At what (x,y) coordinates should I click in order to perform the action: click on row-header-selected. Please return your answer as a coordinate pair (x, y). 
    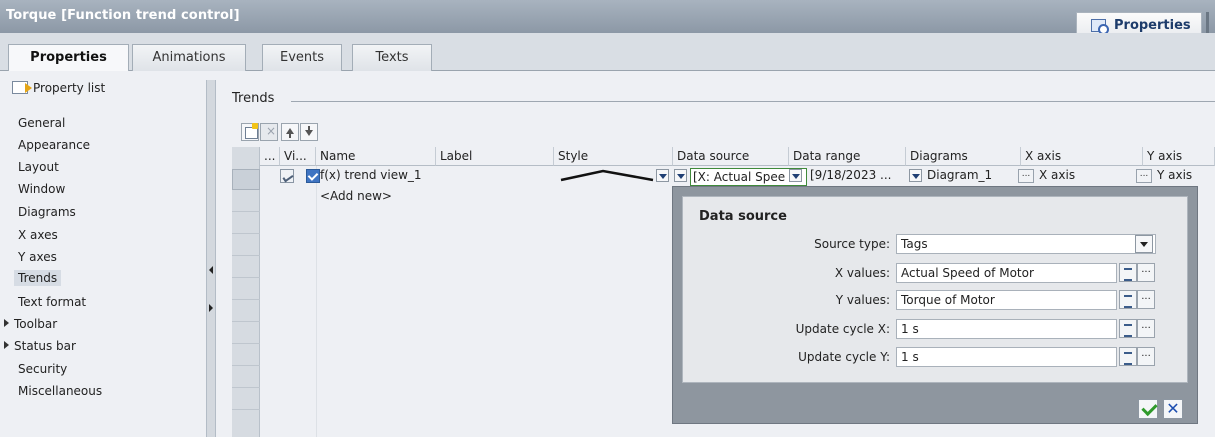
    Looking at the image, I should click on (246, 179).